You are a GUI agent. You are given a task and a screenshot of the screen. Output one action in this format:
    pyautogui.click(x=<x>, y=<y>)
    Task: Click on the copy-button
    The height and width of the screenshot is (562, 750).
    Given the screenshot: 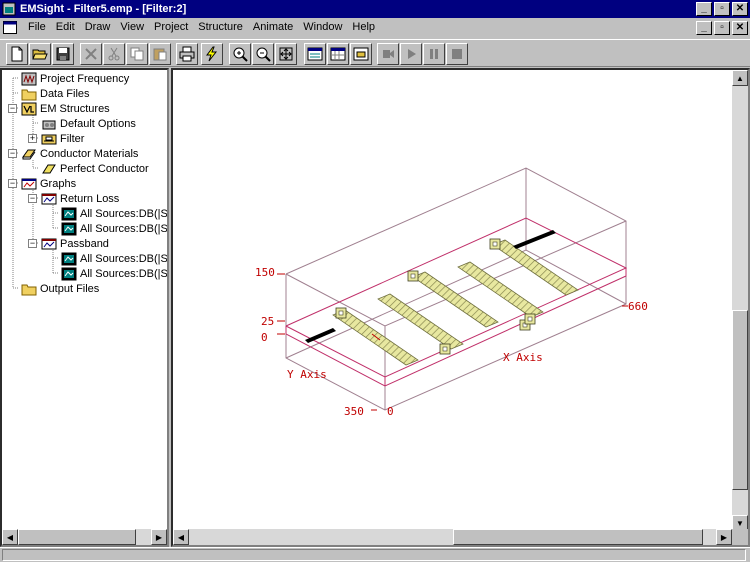 What is the action you would take?
    pyautogui.click(x=137, y=54)
    